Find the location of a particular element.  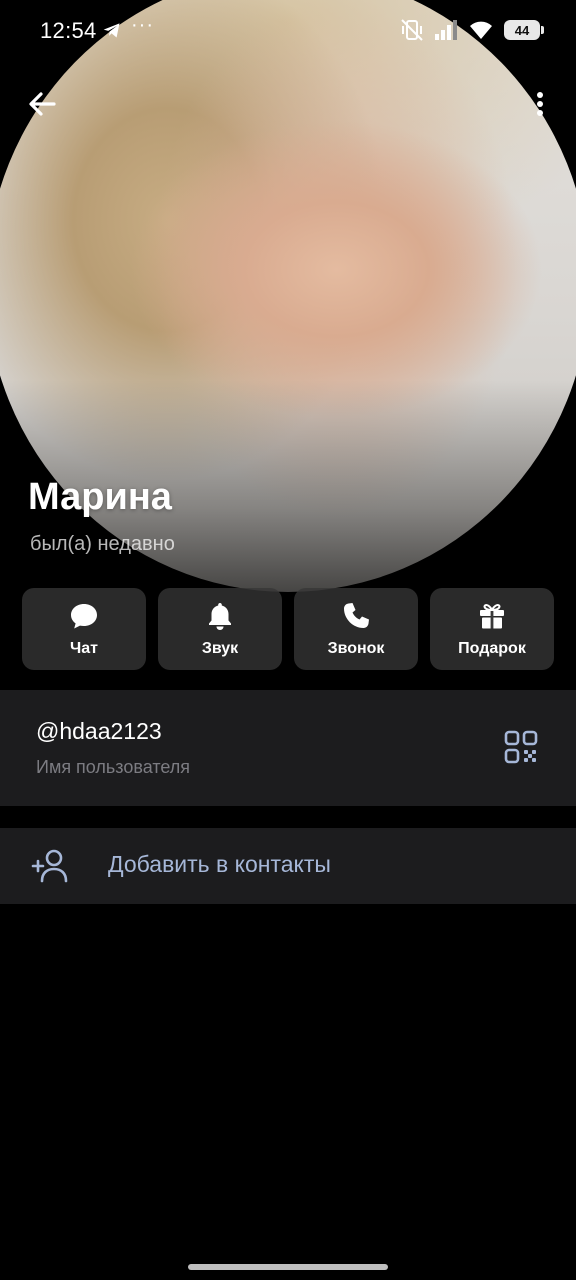

mute-vibrate-icon is located at coordinates (412, 30).